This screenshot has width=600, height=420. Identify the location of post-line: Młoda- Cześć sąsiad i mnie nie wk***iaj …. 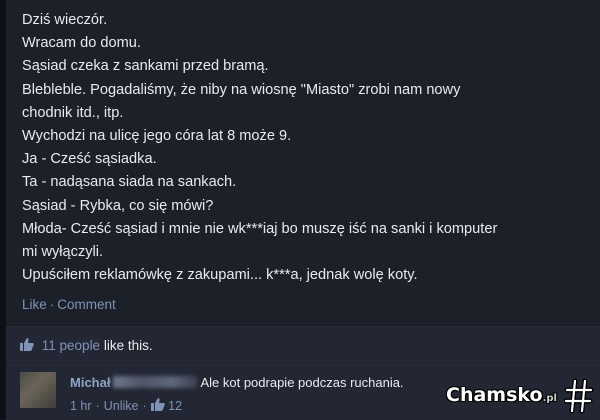
(260, 228).